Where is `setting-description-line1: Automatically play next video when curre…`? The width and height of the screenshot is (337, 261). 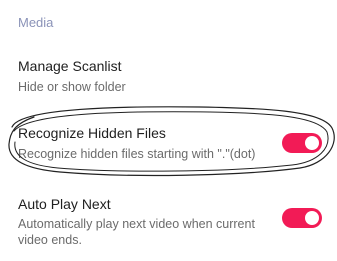 setting-description-line1: Automatically play next video when curre… is located at coordinates (136, 224).